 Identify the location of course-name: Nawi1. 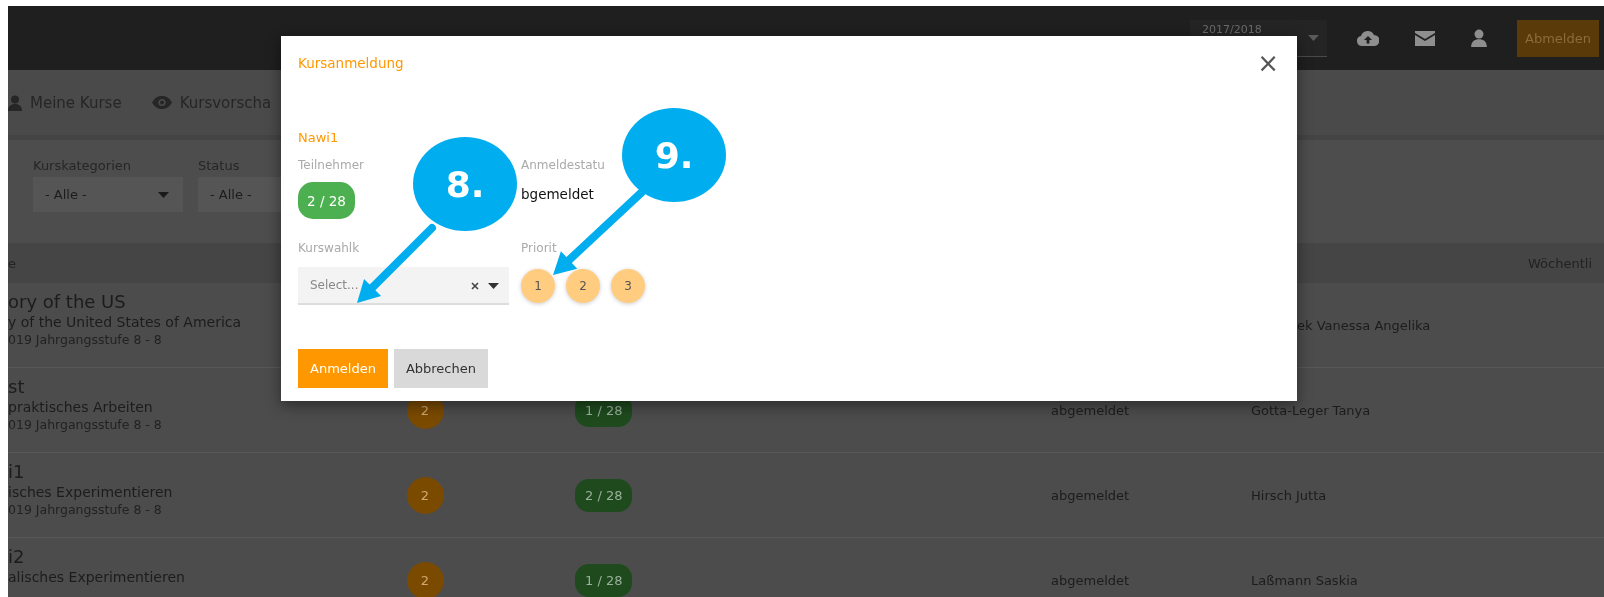
(319, 137).